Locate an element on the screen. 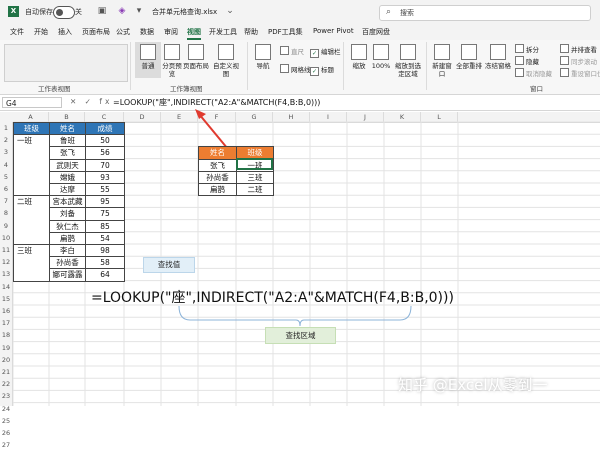  table-header: 姓名 is located at coordinates (217, 153).